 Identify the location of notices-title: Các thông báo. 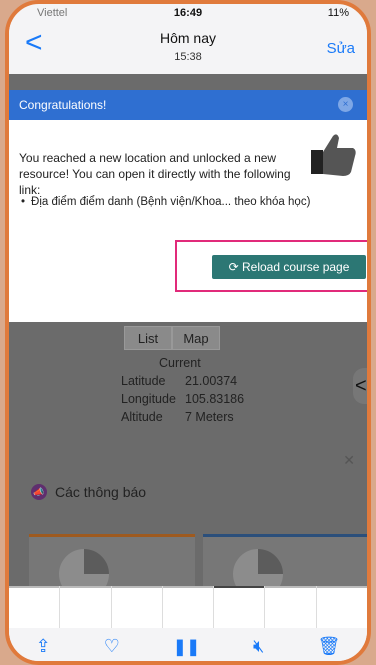
(101, 492).